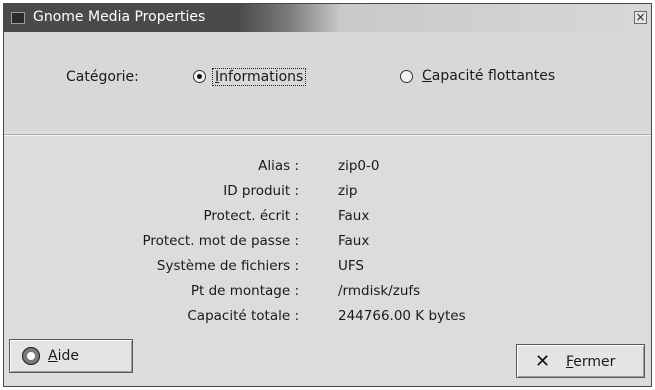 This screenshot has height=390, width=655. I want to click on lifebuoy-help-icon, so click(31, 356).